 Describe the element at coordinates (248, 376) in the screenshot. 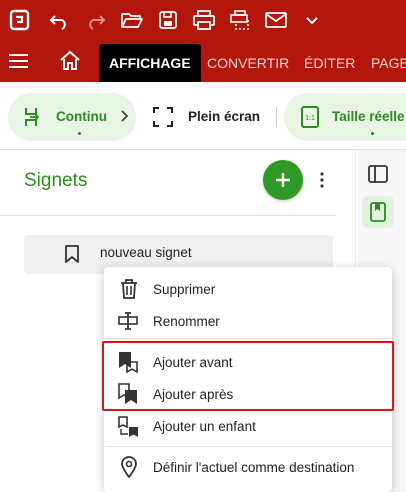

I see `highlight-annotation` at that location.